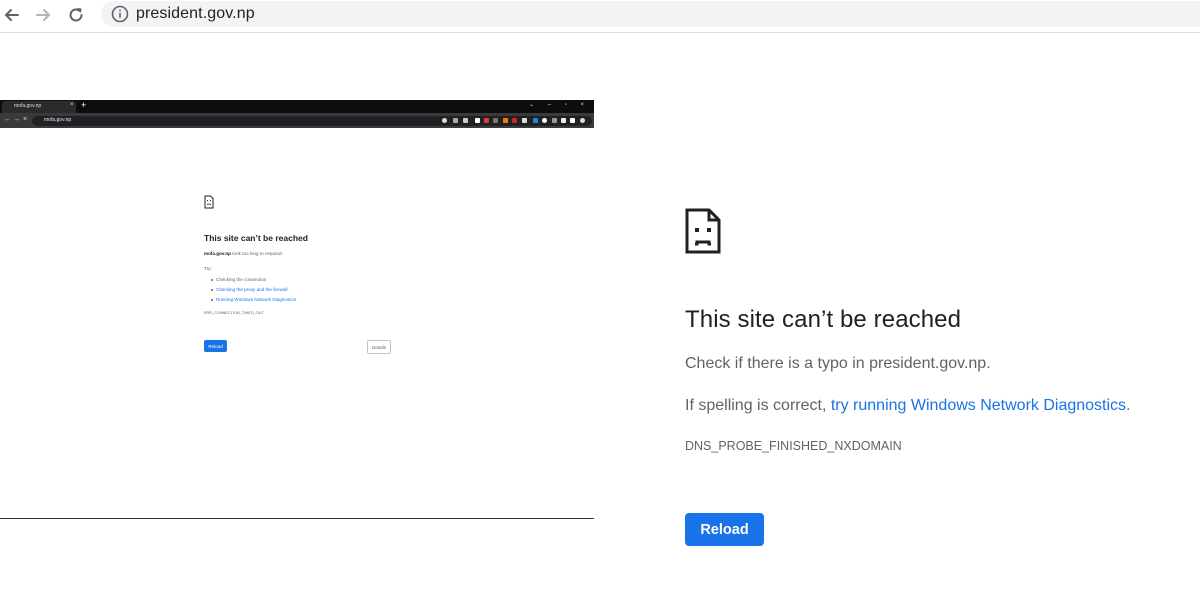 This screenshot has width=1200, height=600. I want to click on inset-profile-icon, so click(582, 120).